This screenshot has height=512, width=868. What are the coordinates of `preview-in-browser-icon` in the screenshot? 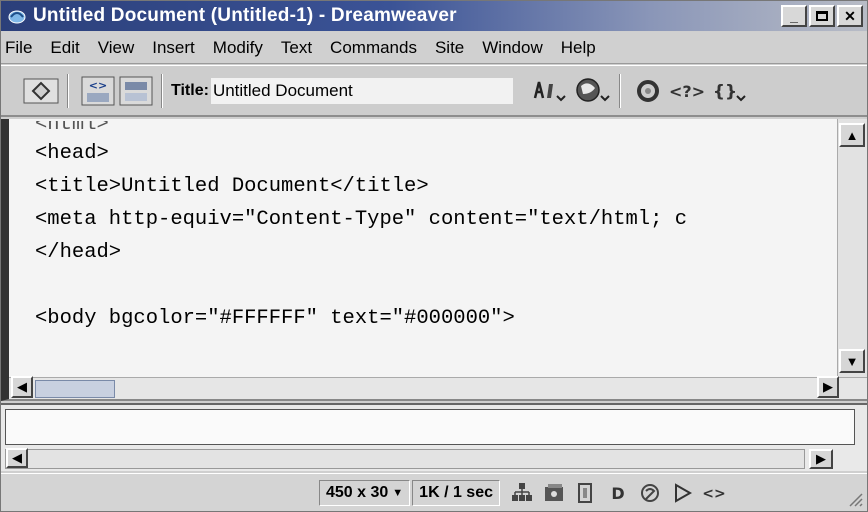 It's located at (593, 89).